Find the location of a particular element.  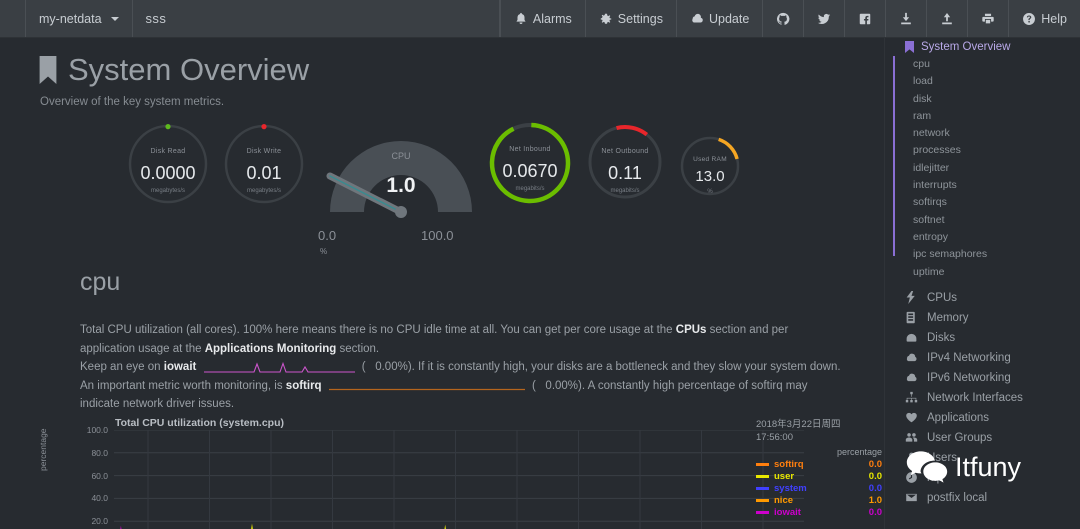

sidebar-item-ipc-semaphores: ipc semaphores is located at coordinates (982, 254).